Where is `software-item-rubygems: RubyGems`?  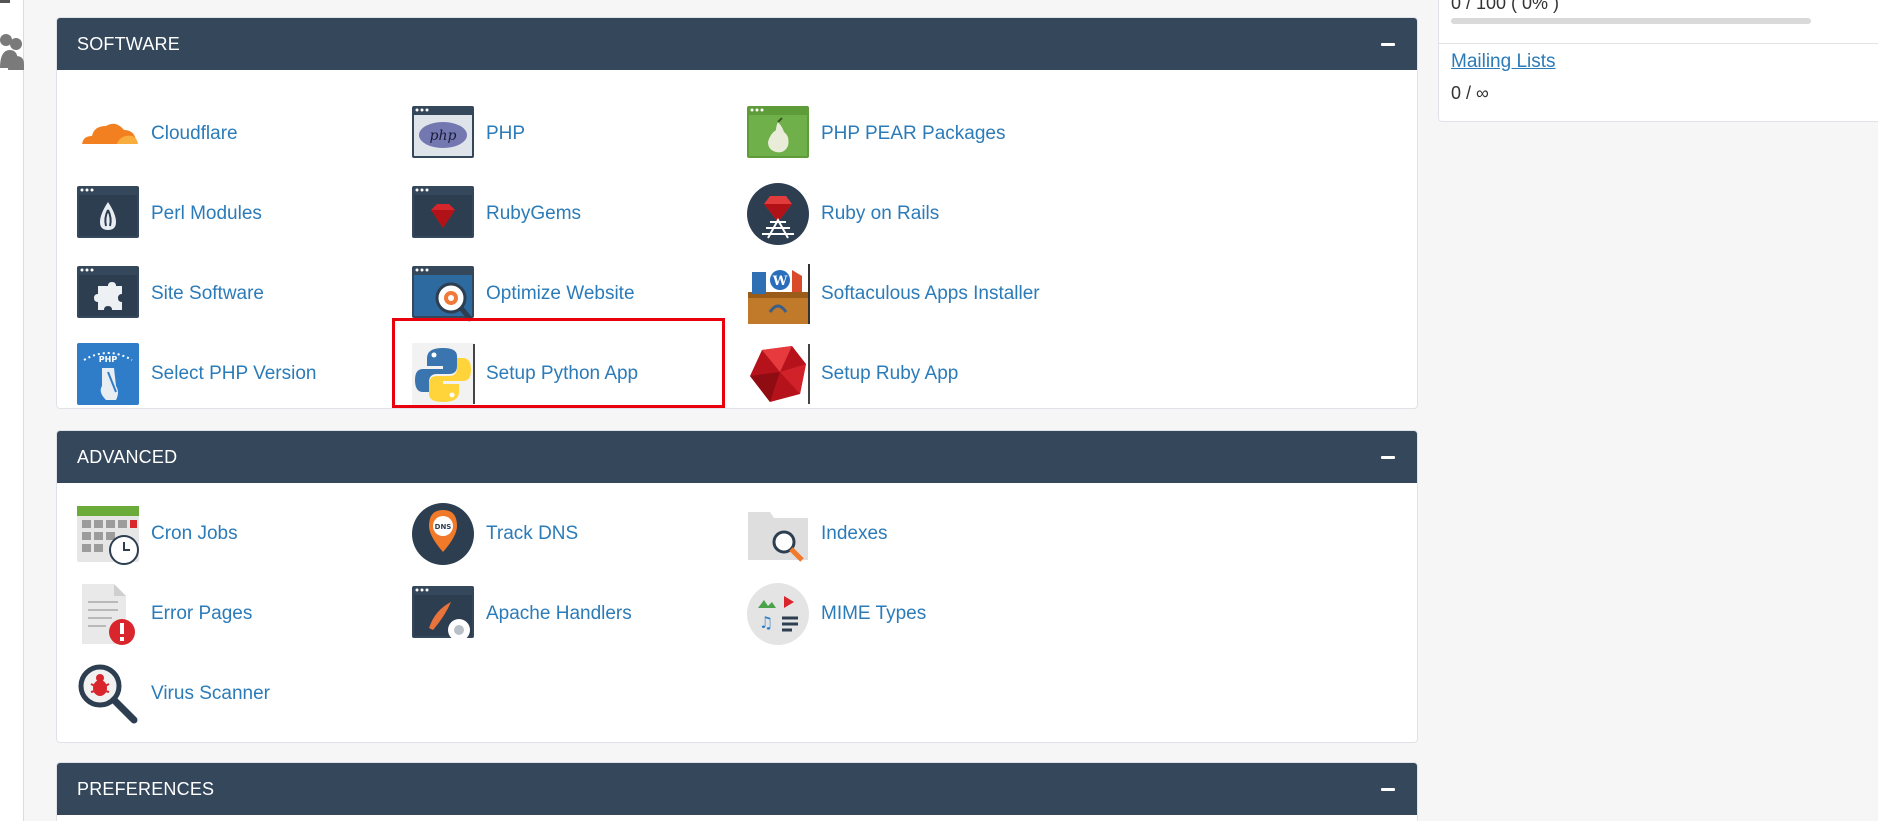 software-item-rubygems: RubyGems is located at coordinates (496, 214).